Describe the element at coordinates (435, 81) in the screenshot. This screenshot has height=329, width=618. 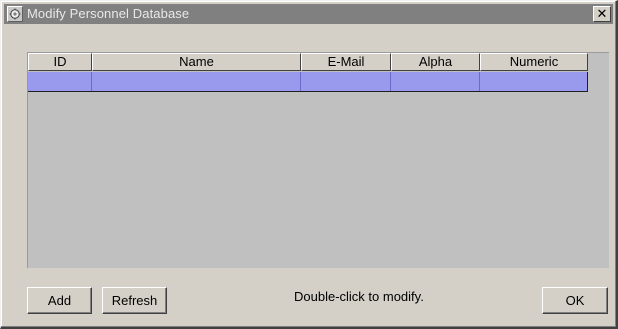
I see `cell-alpha` at that location.